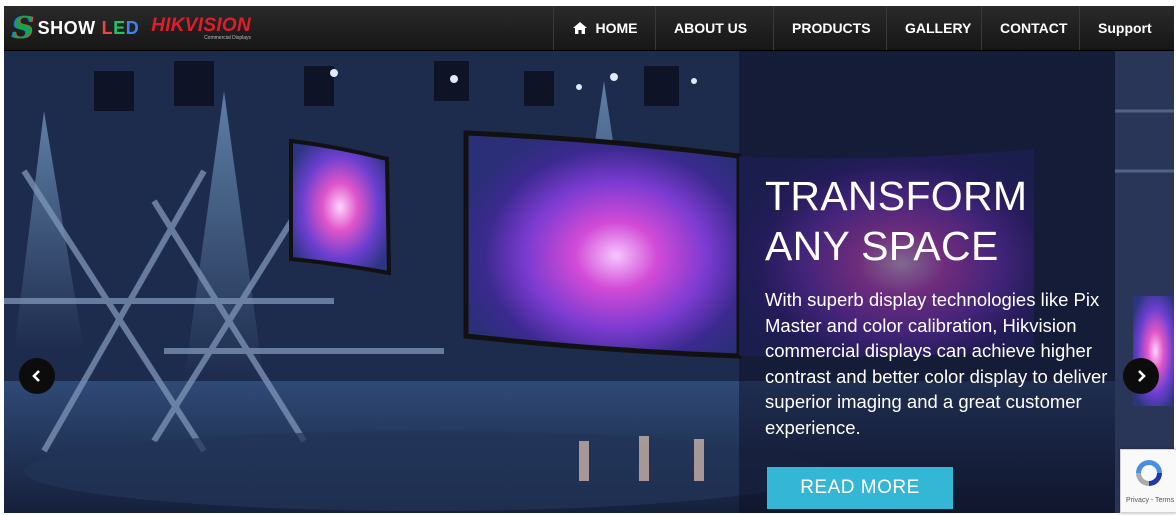 This screenshot has width=1176, height=515. I want to click on nav-item-label: Support, so click(1125, 28).